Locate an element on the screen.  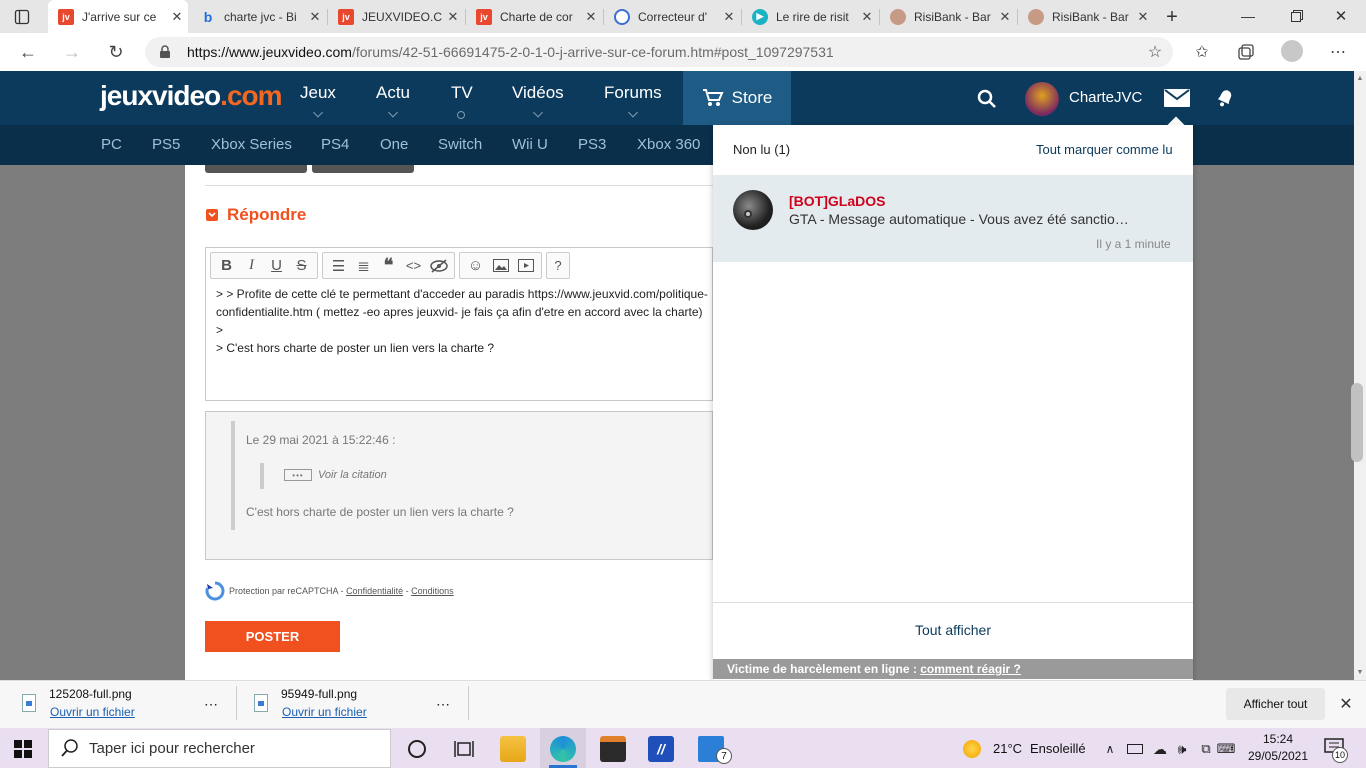
onedrive-icon: ☁ is located at coordinates (1160, 749).